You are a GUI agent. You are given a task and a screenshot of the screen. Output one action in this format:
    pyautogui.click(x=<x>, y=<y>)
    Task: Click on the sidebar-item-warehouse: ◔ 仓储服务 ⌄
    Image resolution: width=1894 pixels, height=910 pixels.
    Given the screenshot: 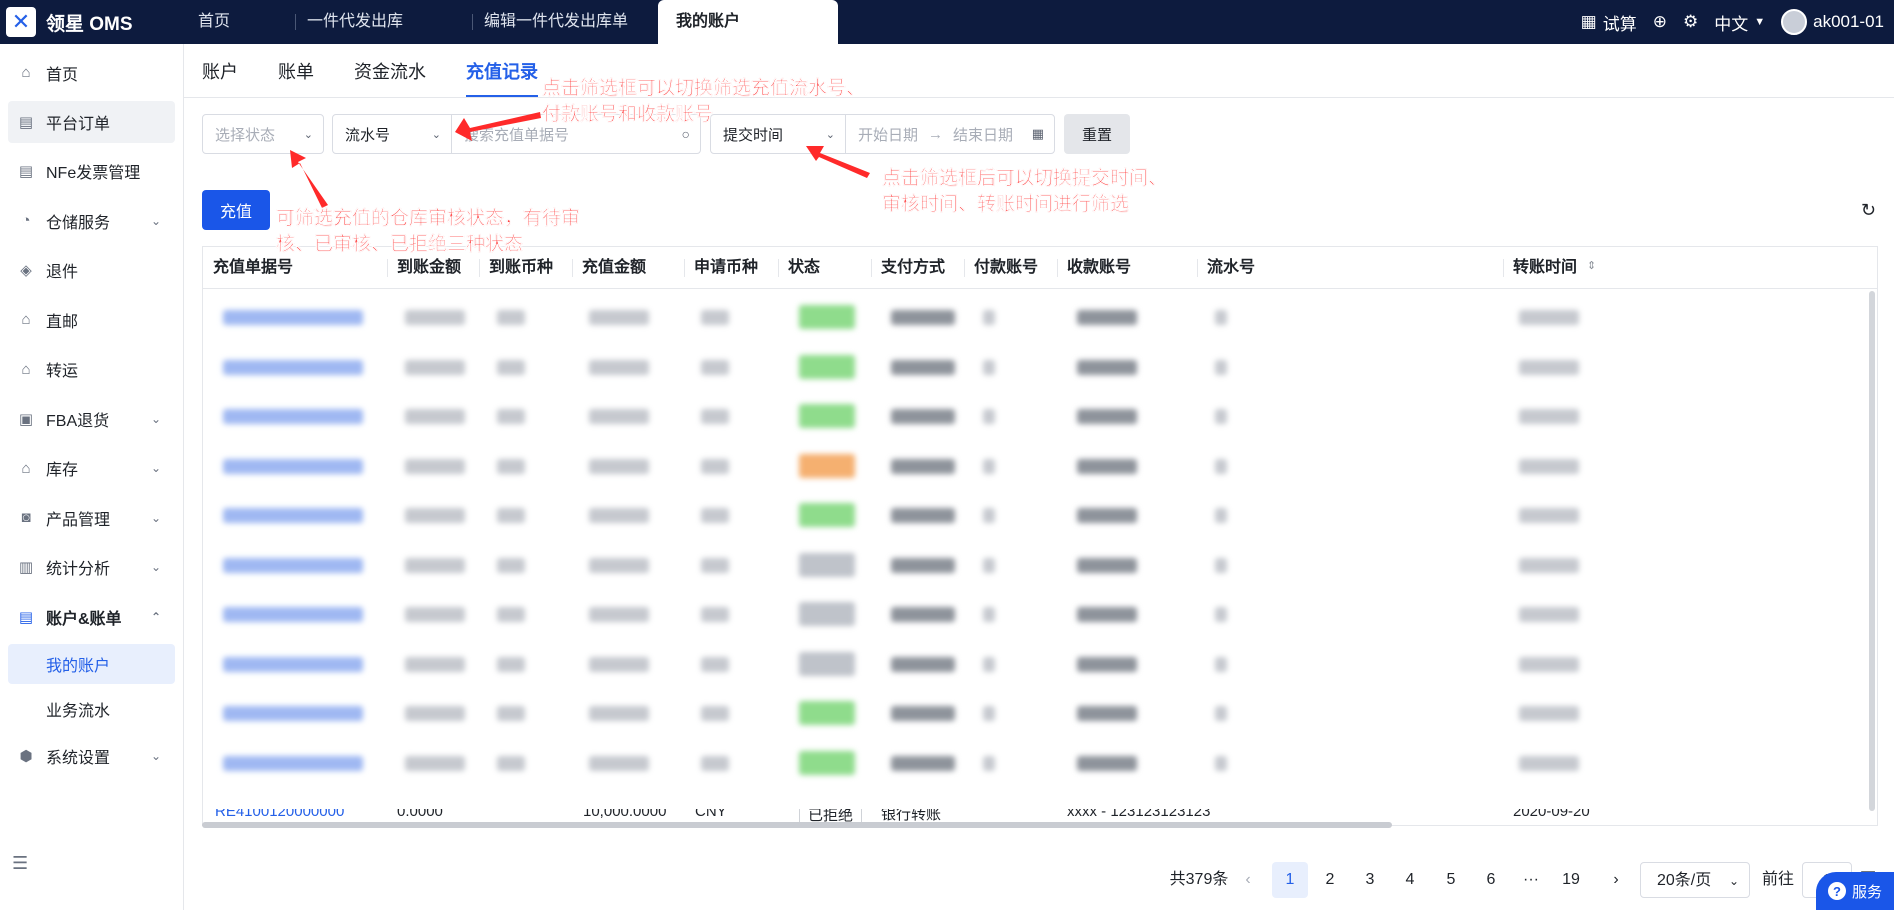 What is the action you would take?
    pyautogui.click(x=91, y=221)
    